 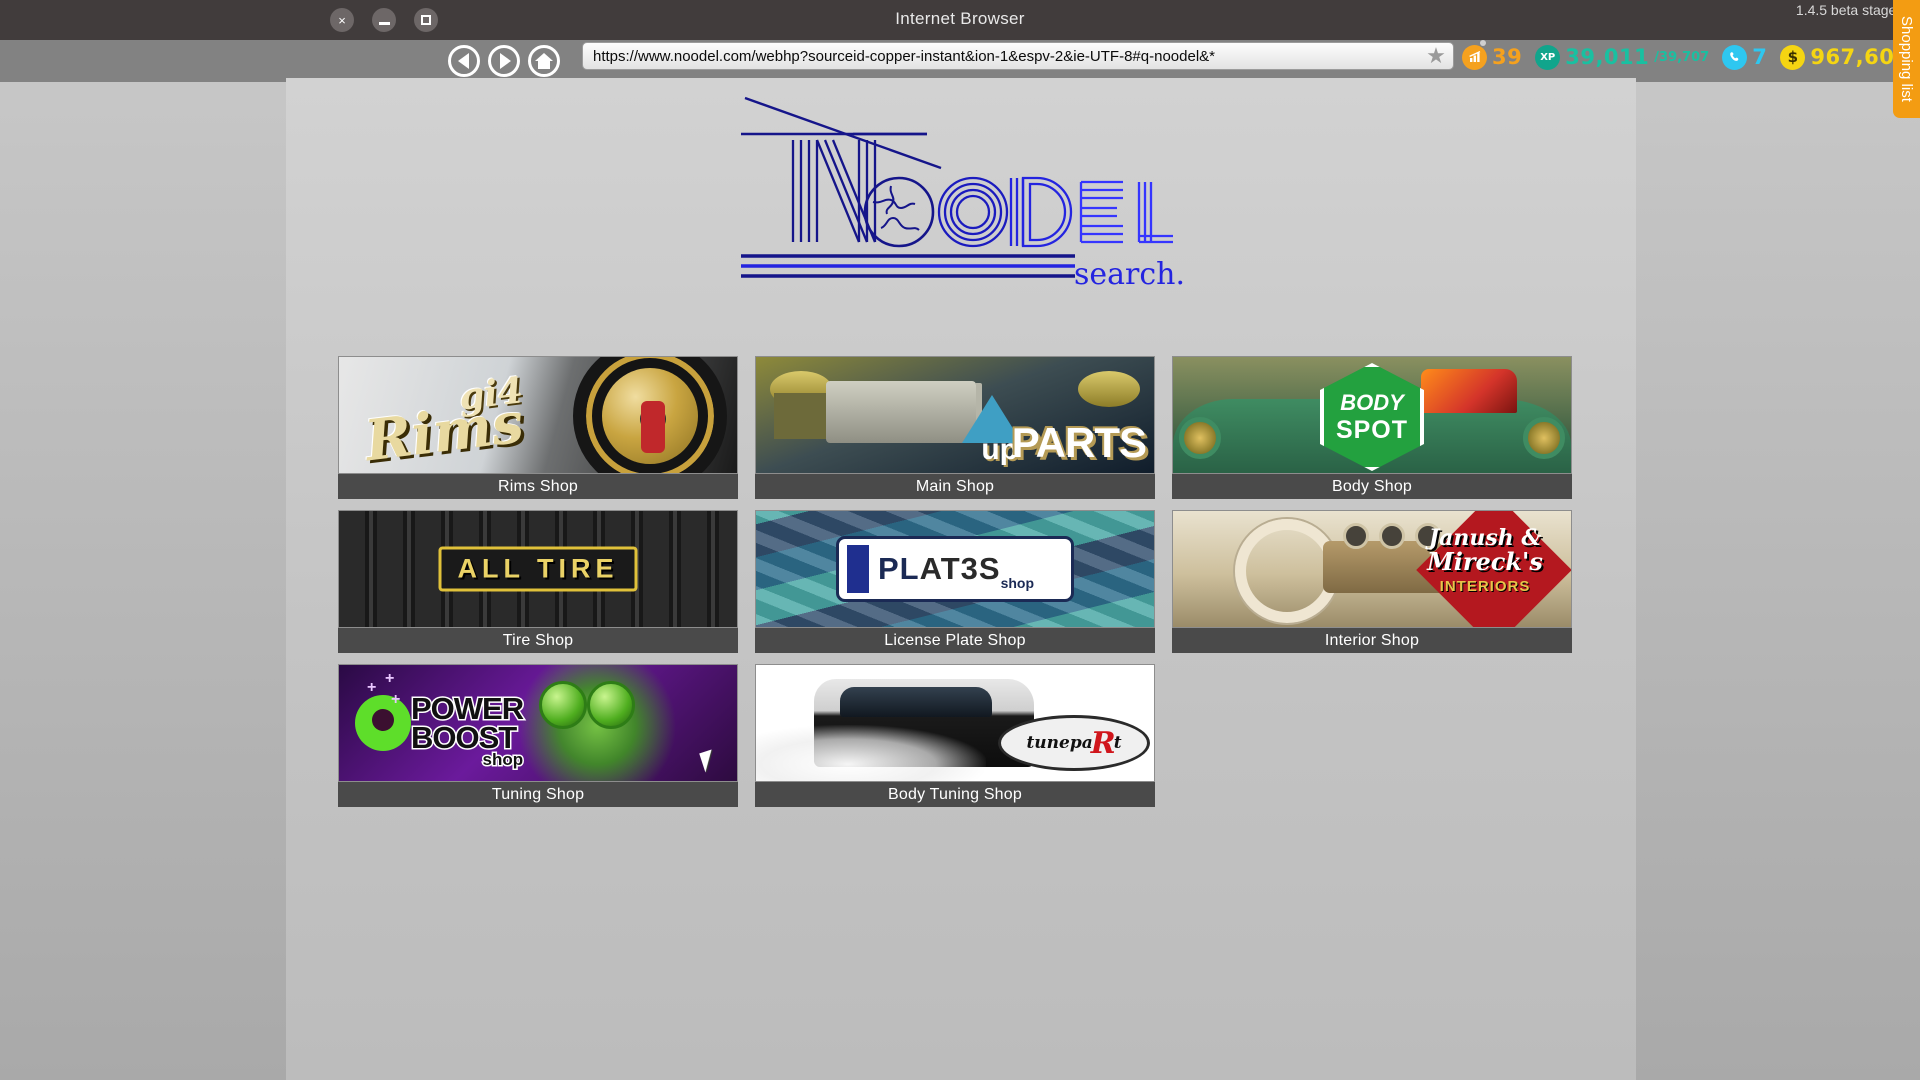 I want to click on tire-banner-image: ALL TIRE, so click(x=538, y=569).